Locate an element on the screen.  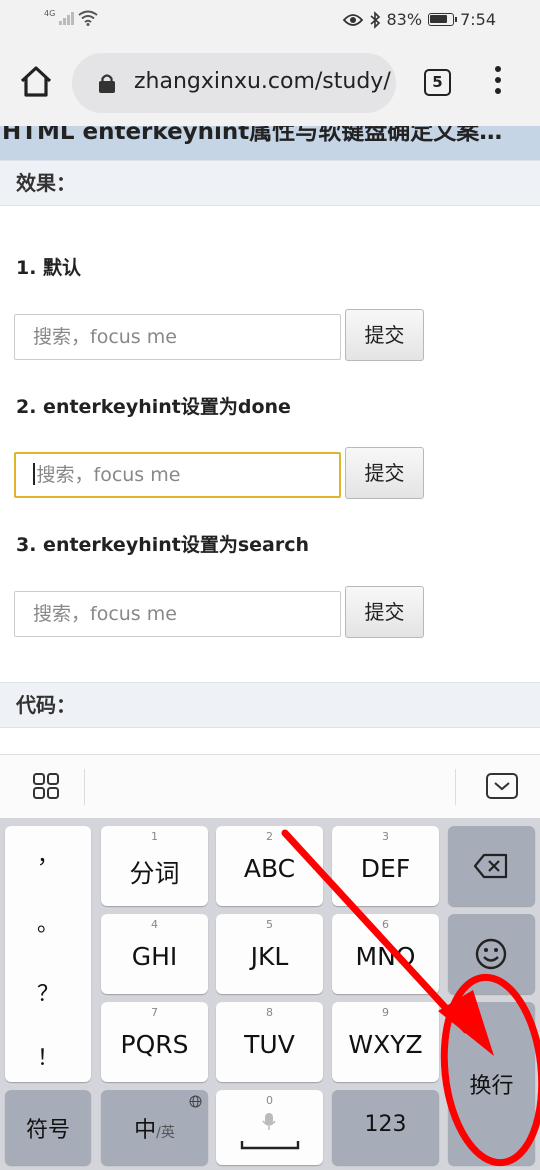
example-label: 1. 默认 is located at coordinates (49, 268).